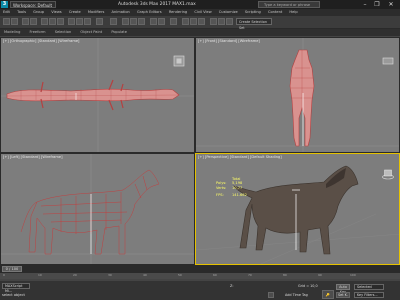  Describe the element at coordinates (141, 21) in the screenshot. I see `percent-snap-icon` at that location.